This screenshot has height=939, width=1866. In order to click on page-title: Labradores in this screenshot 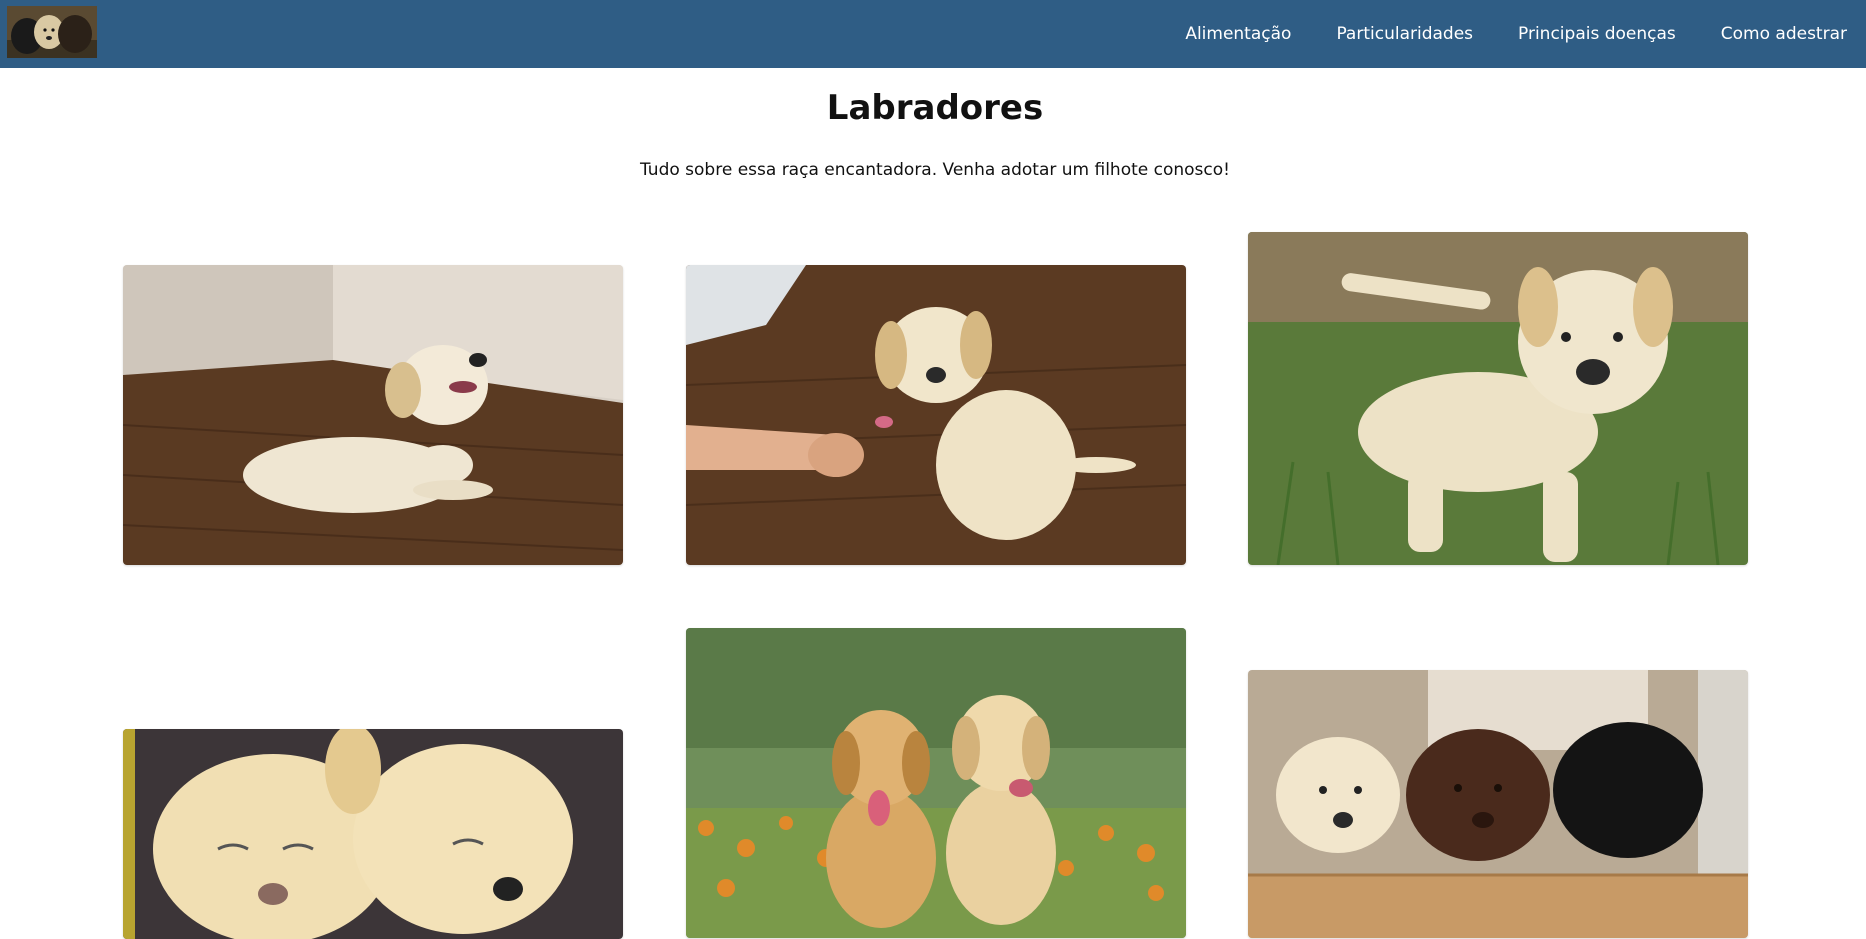, I will do `click(935, 108)`.